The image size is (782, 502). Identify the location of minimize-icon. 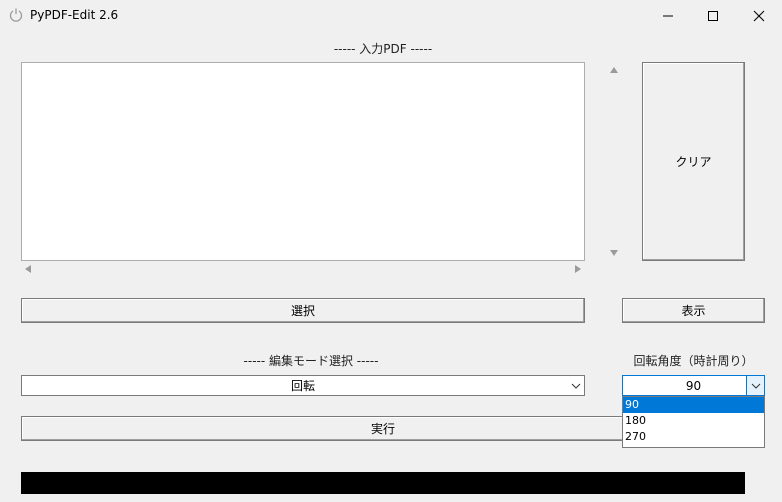
(668, 16).